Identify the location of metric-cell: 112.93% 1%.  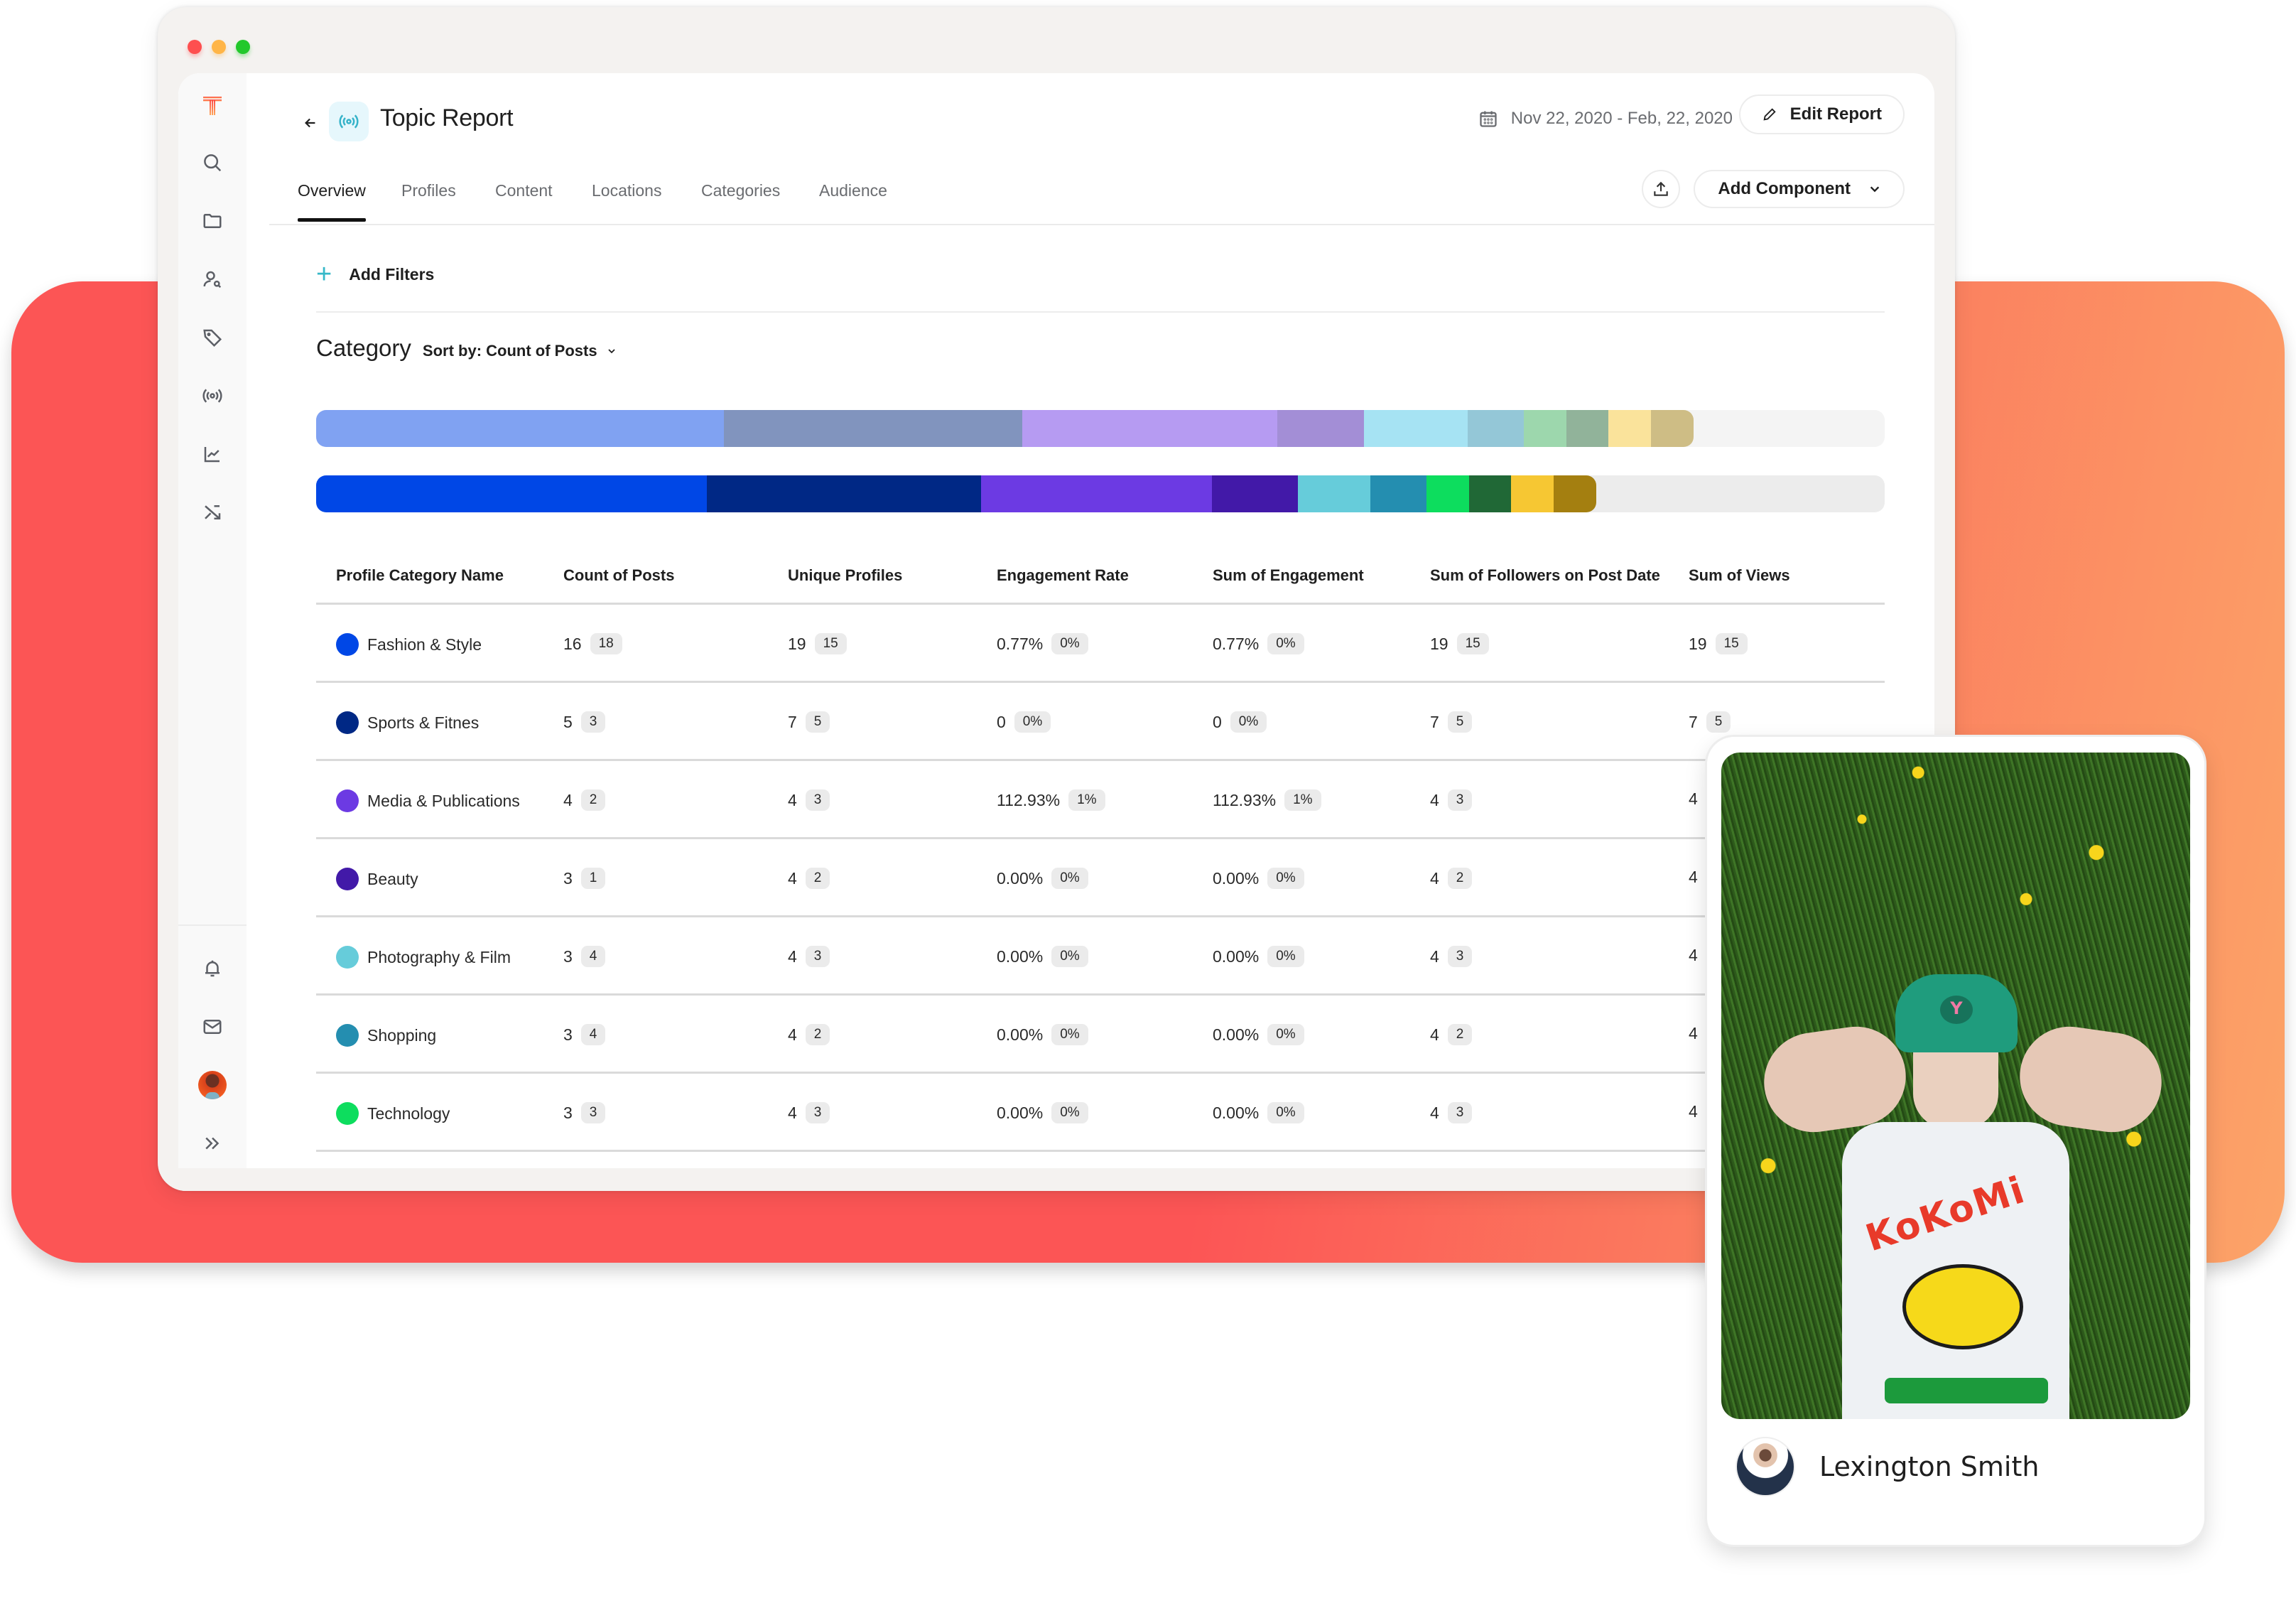
(1267, 800).